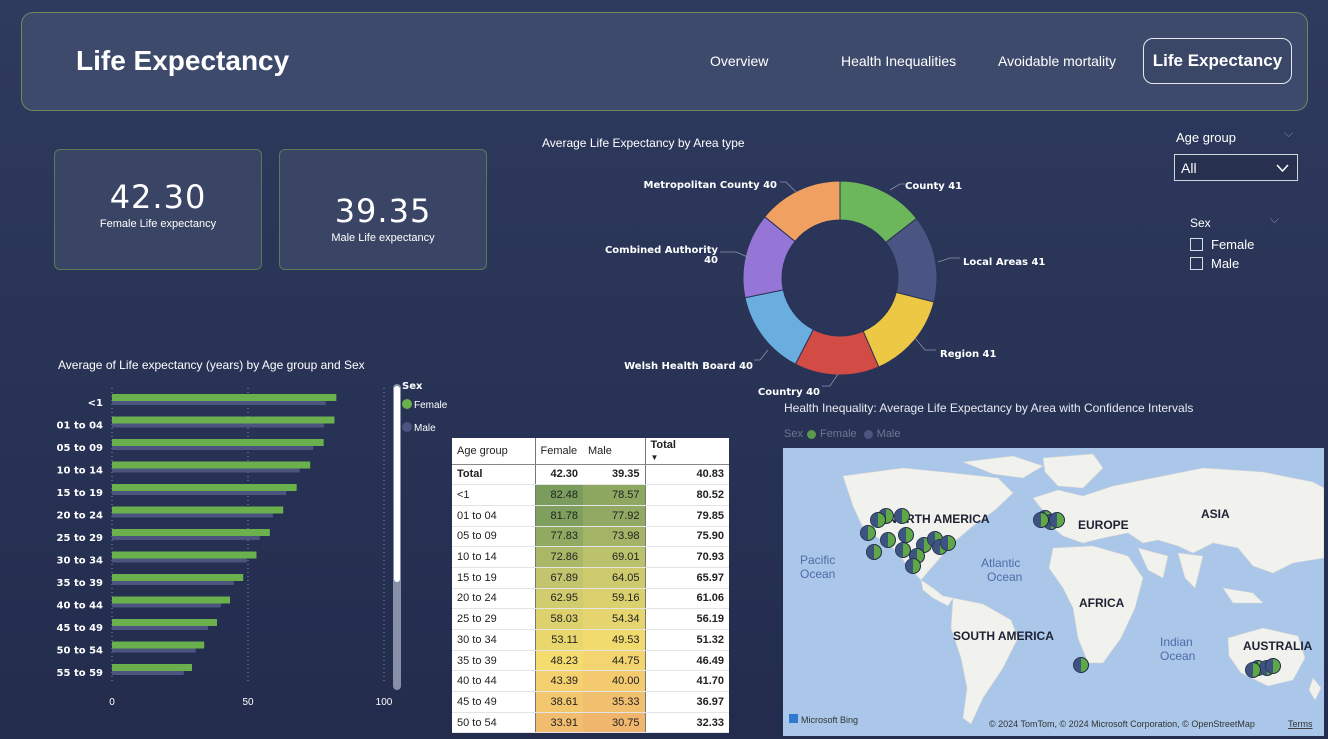 Image resolution: width=1328 pixels, height=739 pixels. What do you see at coordinates (407, 427) in the screenshot?
I see `male-legend-icon` at bounding box center [407, 427].